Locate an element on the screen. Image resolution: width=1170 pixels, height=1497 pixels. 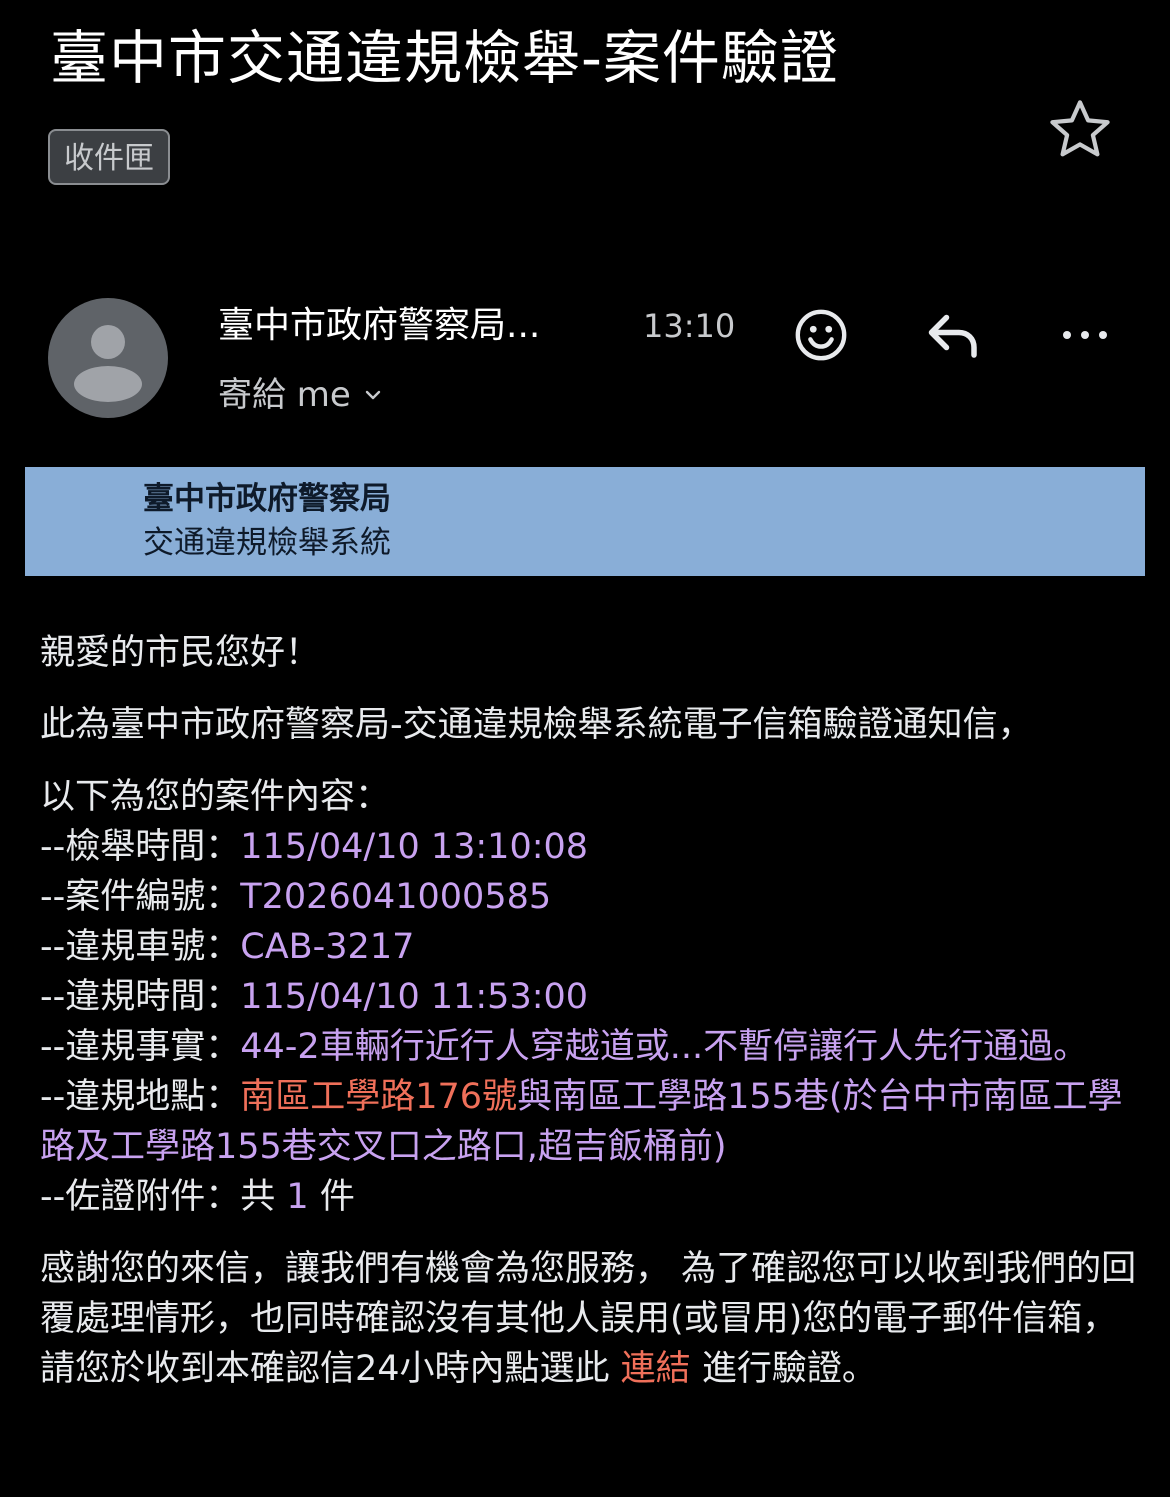
email-banner: 臺中市政府警察局 交通違規檢舉系統 is located at coordinates (585, 521).